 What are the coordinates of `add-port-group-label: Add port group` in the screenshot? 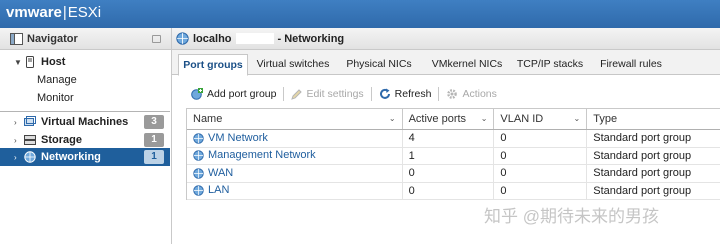 It's located at (242, 94).